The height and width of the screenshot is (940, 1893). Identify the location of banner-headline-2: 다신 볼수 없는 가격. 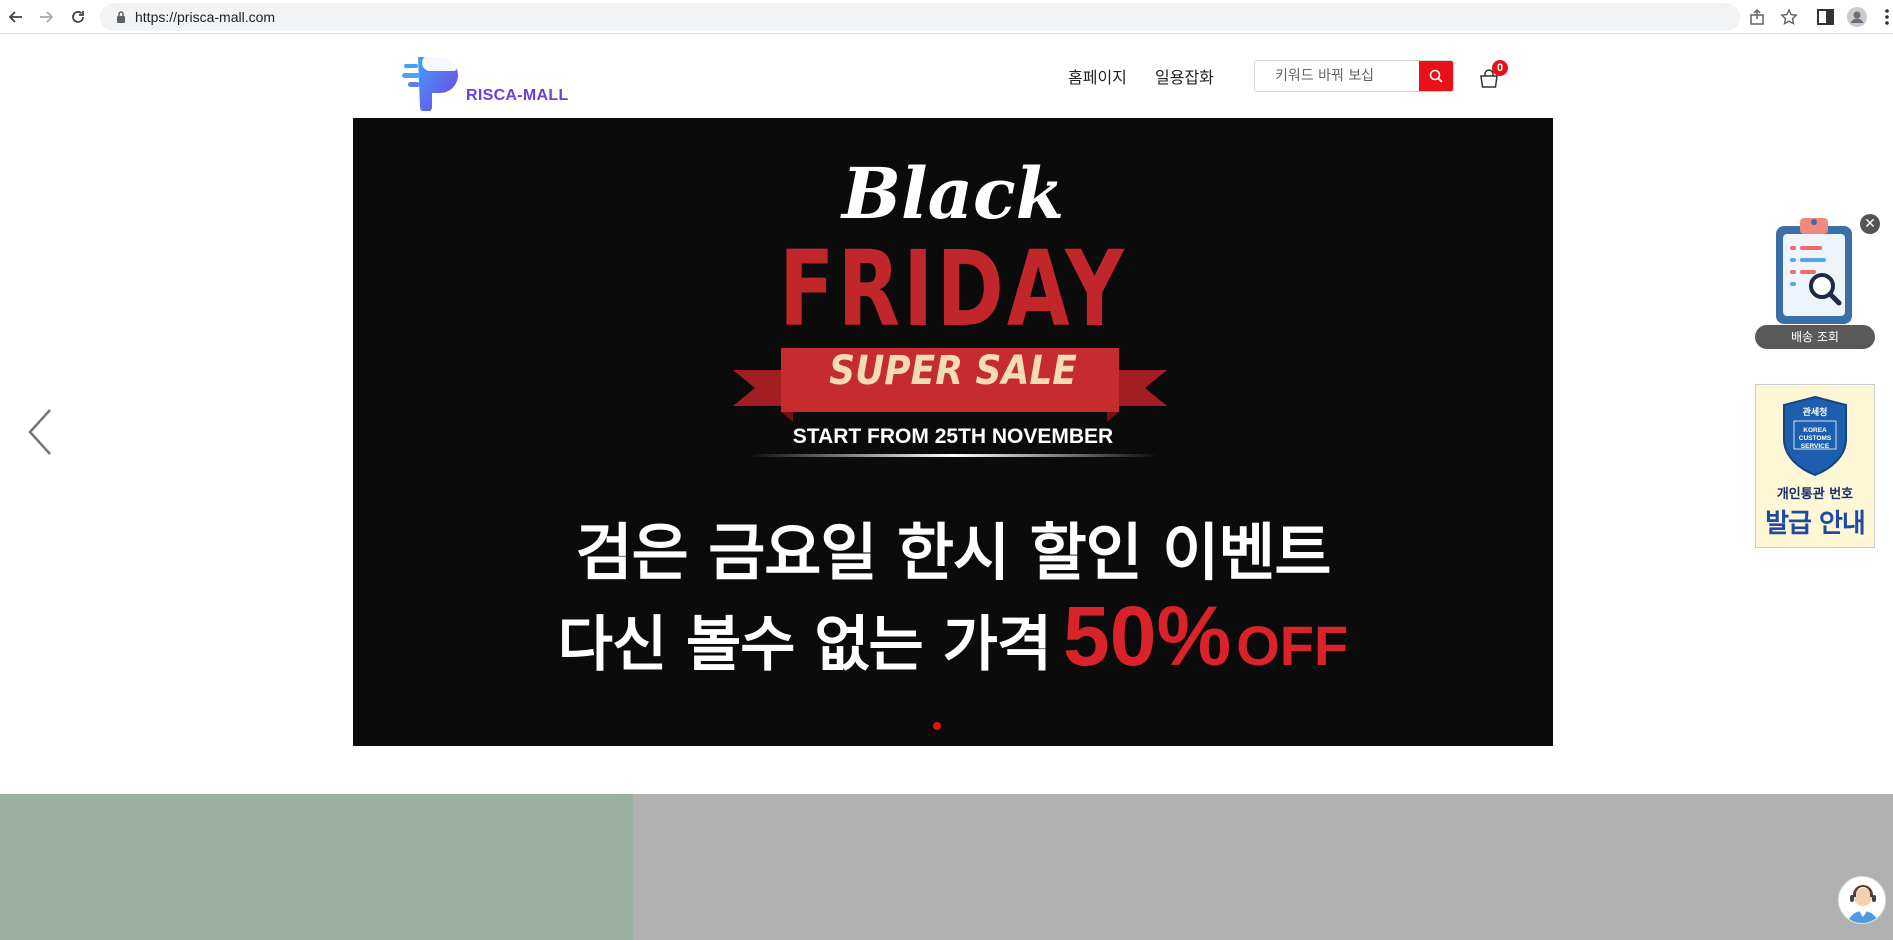
(804, 645).